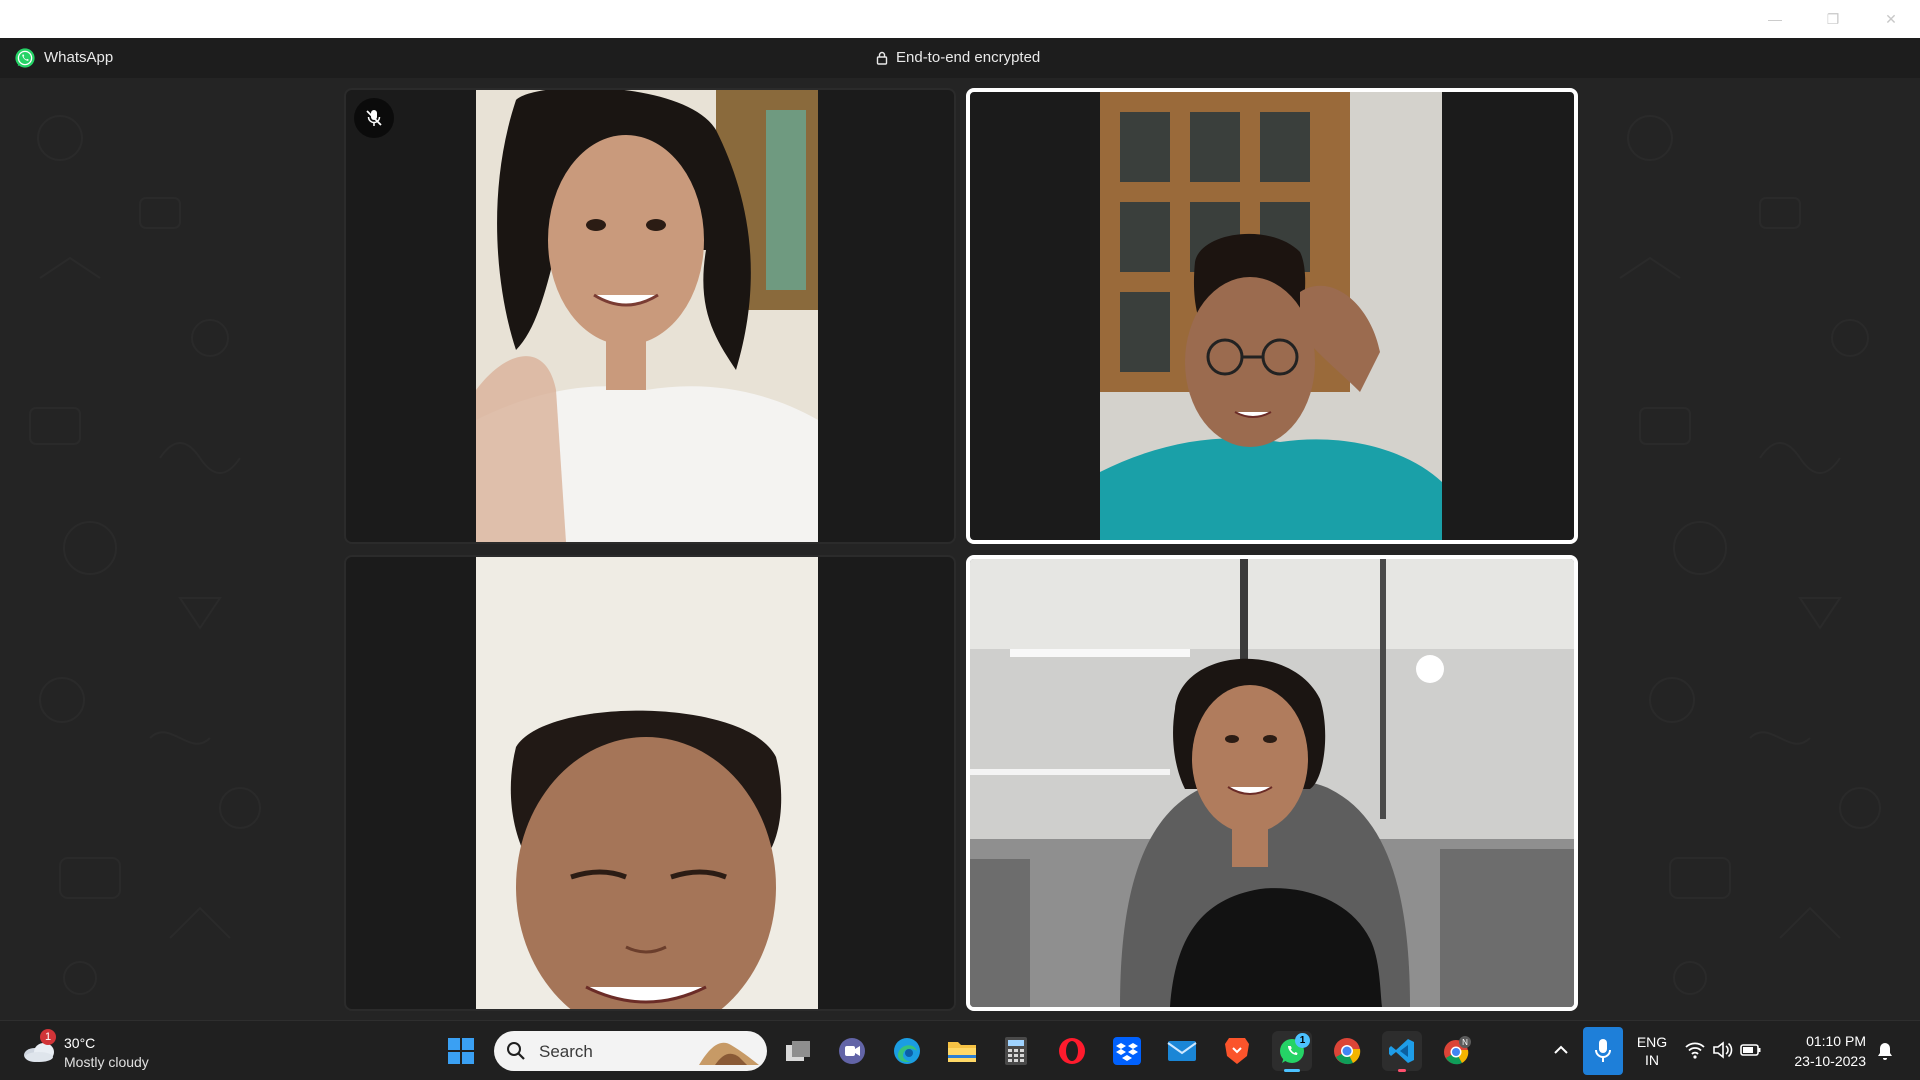  What do you see at coordinates (630, 1051) in the screenshot?
I see `taskbar-search: Search` at bounding box center [630, 1051].